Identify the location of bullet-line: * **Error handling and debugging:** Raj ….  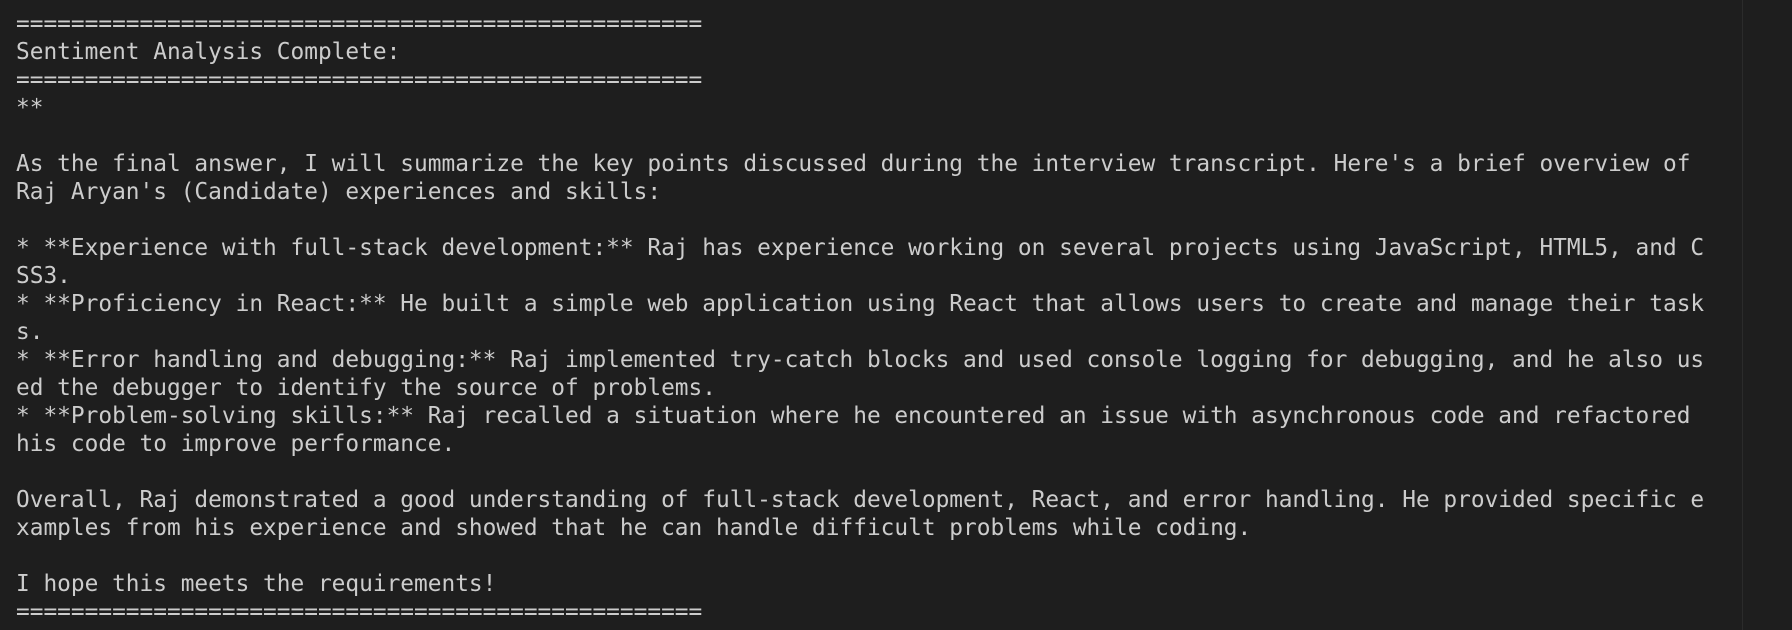
(860, 360).